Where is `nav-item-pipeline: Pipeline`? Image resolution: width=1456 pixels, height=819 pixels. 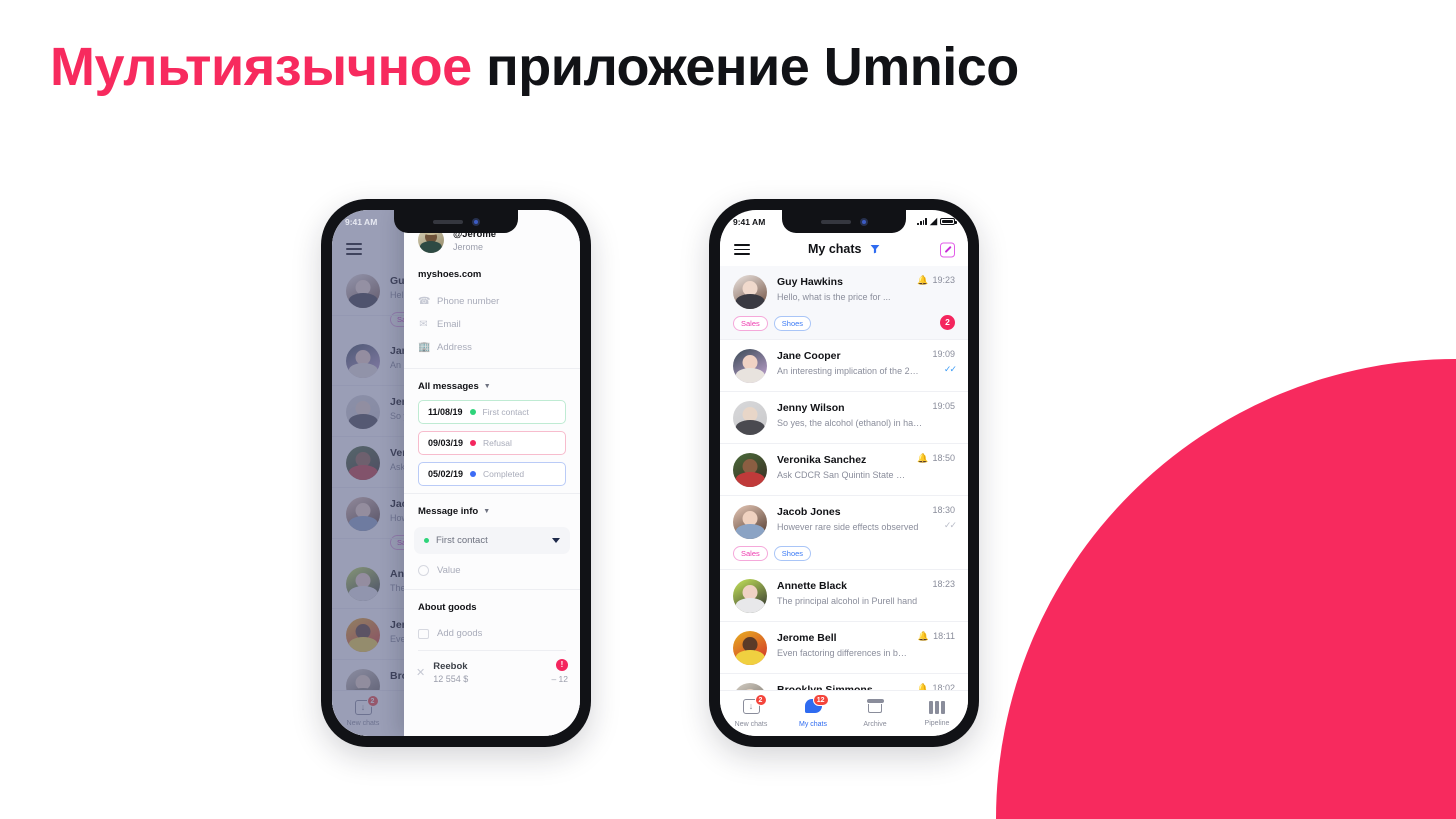 nav-item-pipeline: Pipeline is located at coordinates (937, 713).